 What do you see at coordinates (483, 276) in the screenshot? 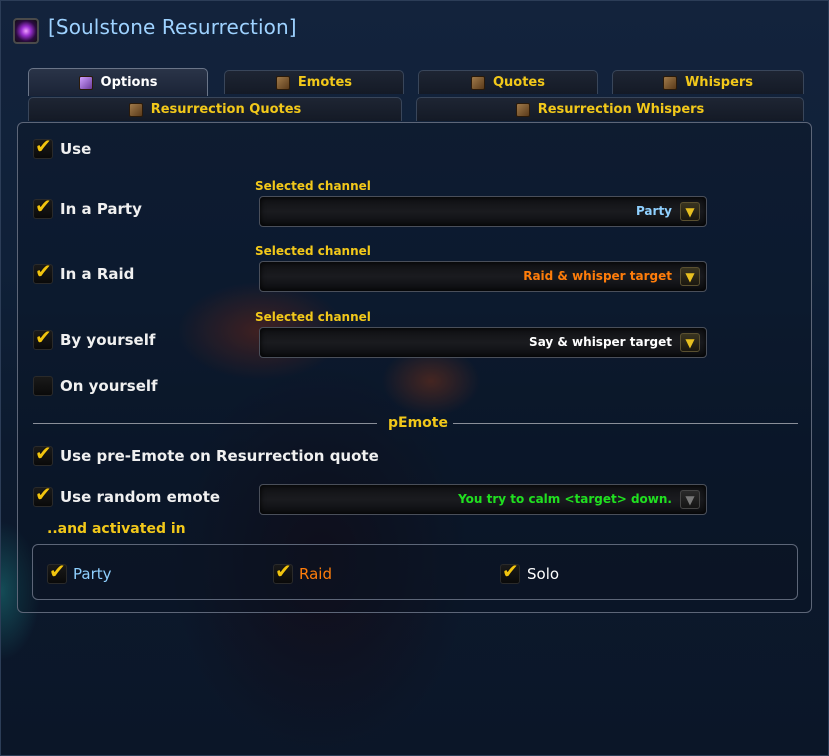
I see `raid-channel-dropdown: Raid & whisper target ▼` at bounding box center [483, 276].